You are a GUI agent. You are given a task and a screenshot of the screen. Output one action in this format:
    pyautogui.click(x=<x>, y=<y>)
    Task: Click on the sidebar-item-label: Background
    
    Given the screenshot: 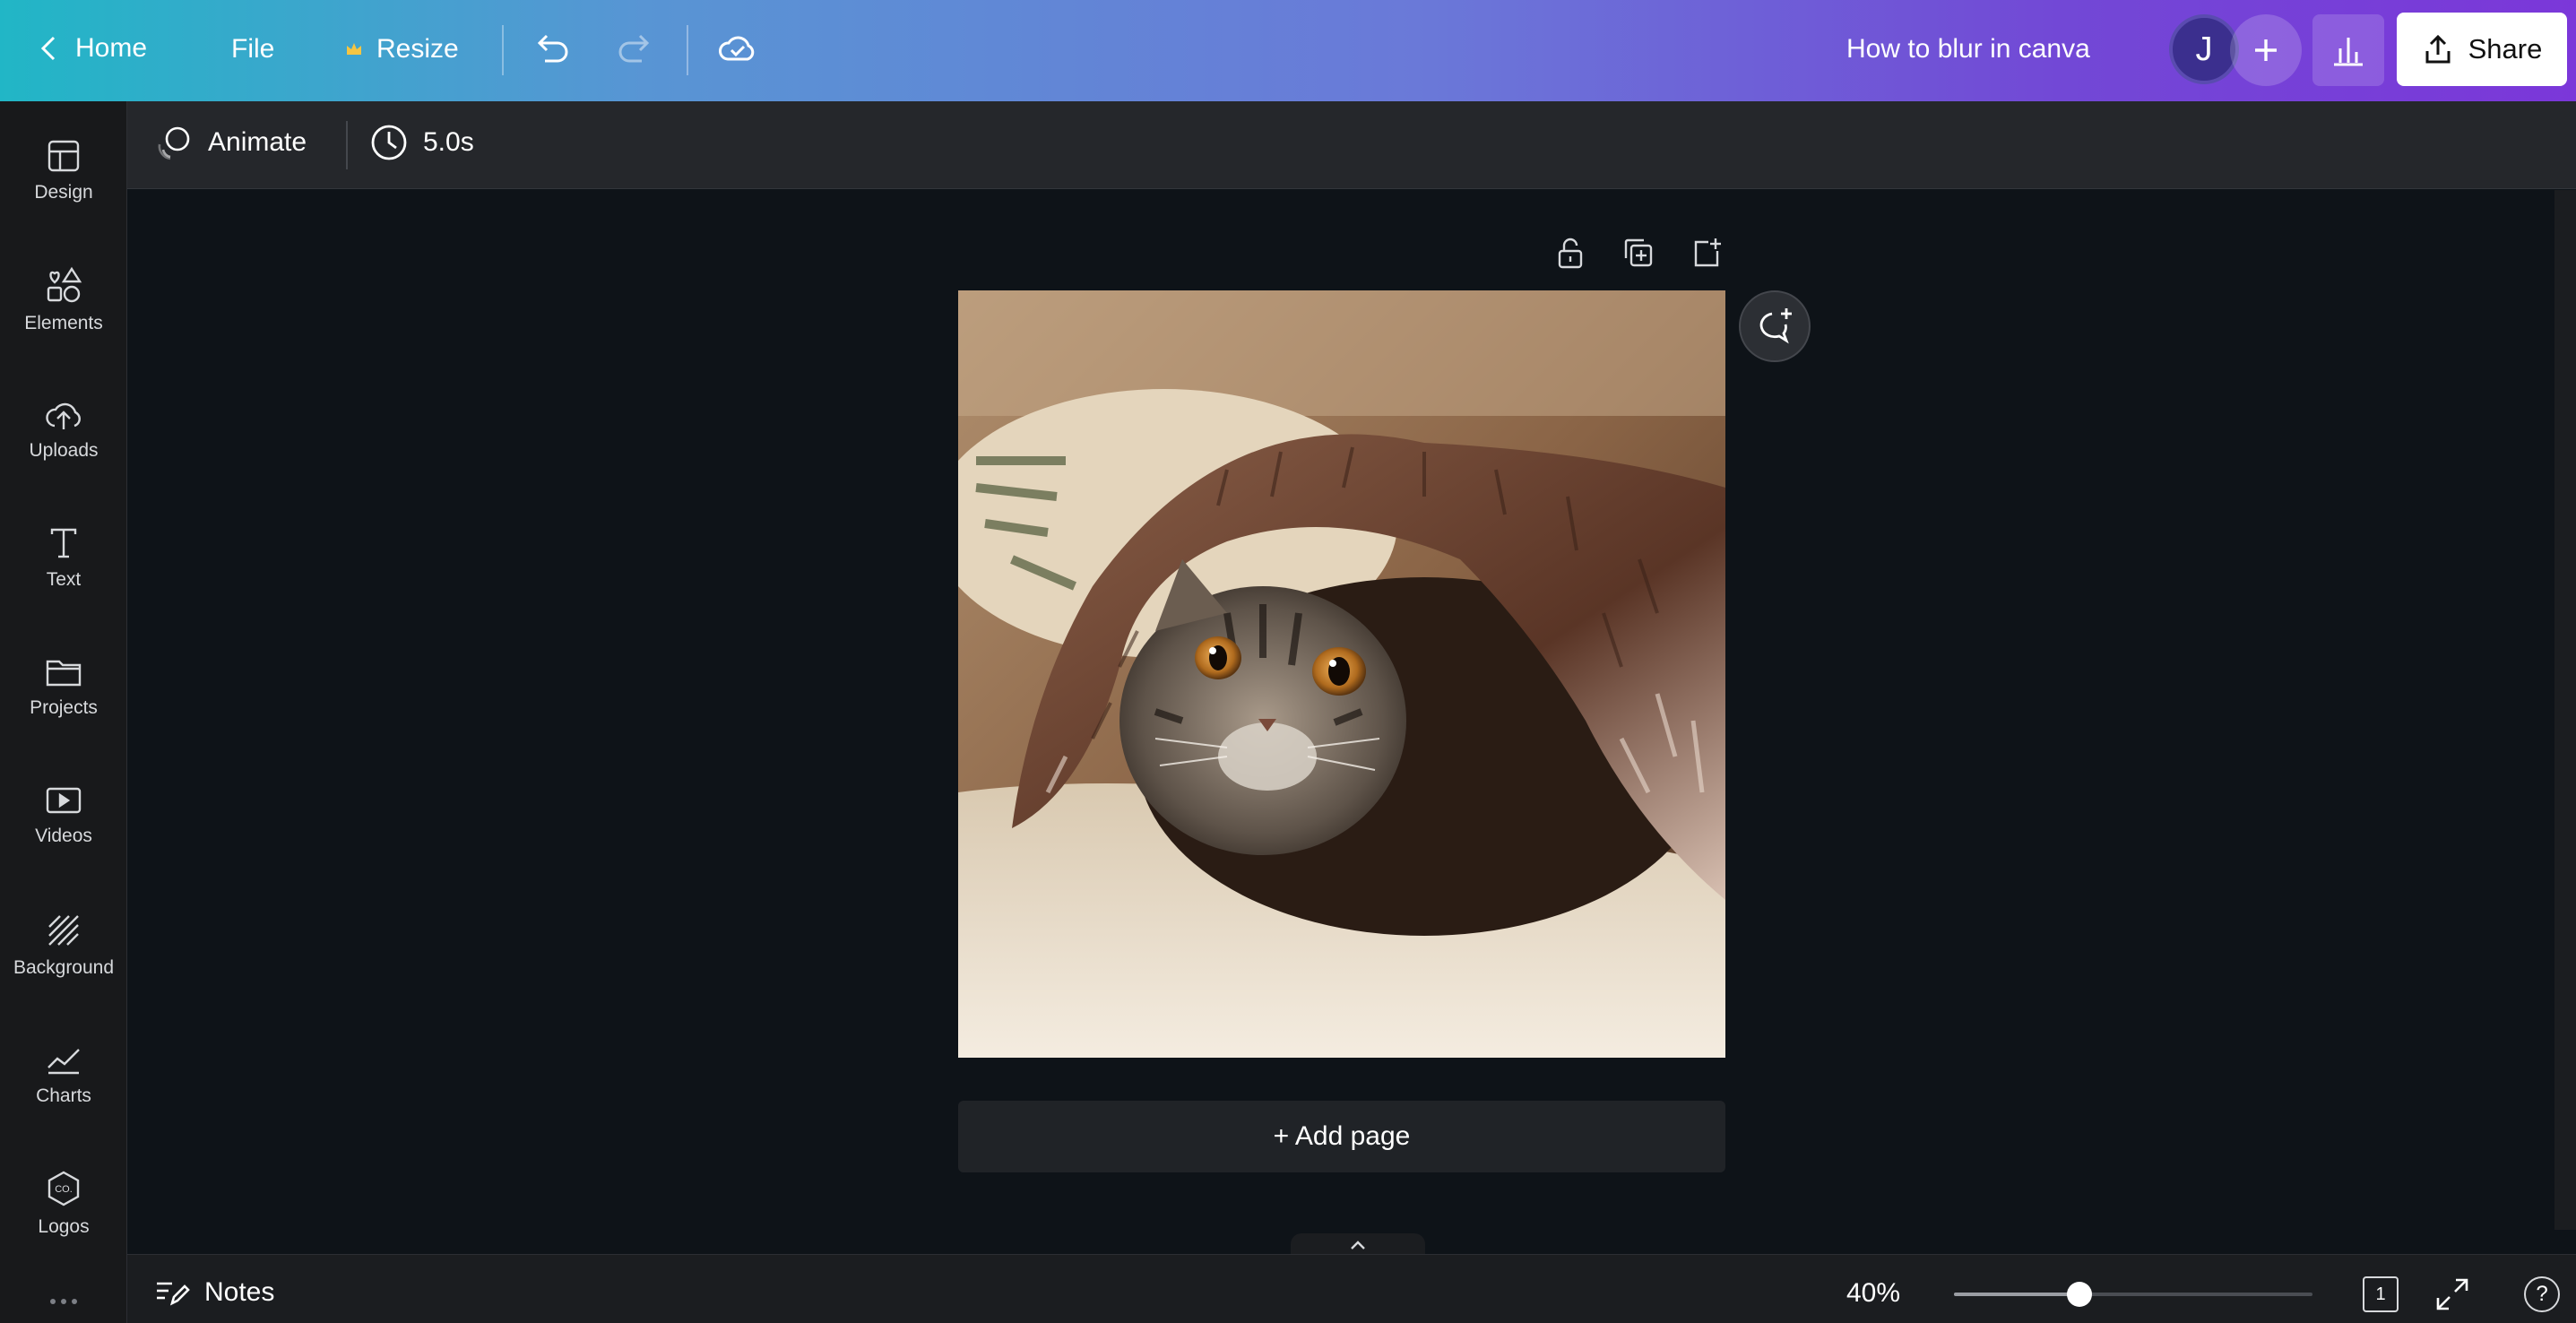 What is the action you would take?
    pyautogui.click(x=64, y=967)
    